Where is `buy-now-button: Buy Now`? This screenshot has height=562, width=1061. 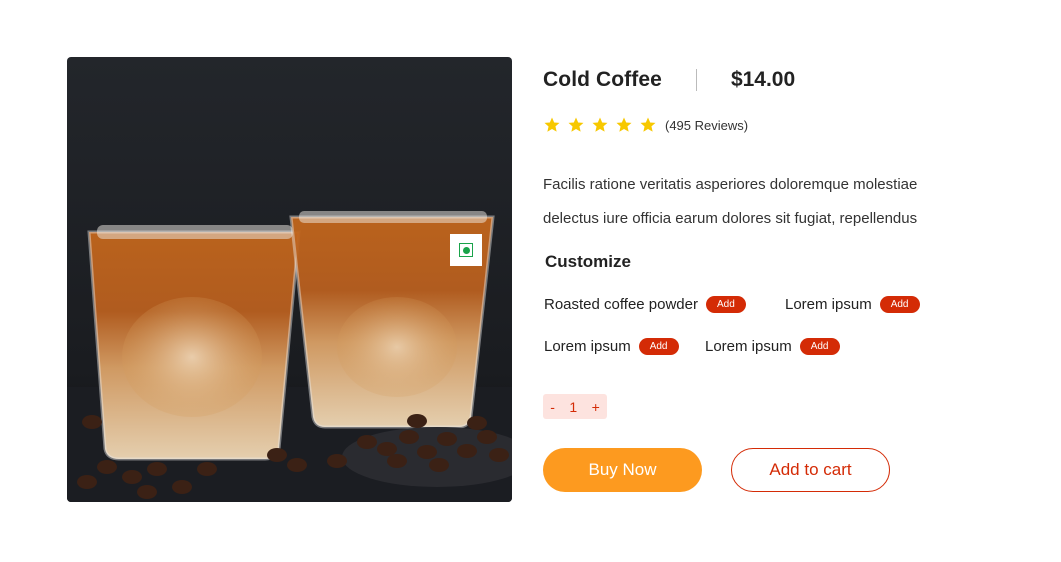
buy-now-button: Buy Now is located at coordinates (622, 470).